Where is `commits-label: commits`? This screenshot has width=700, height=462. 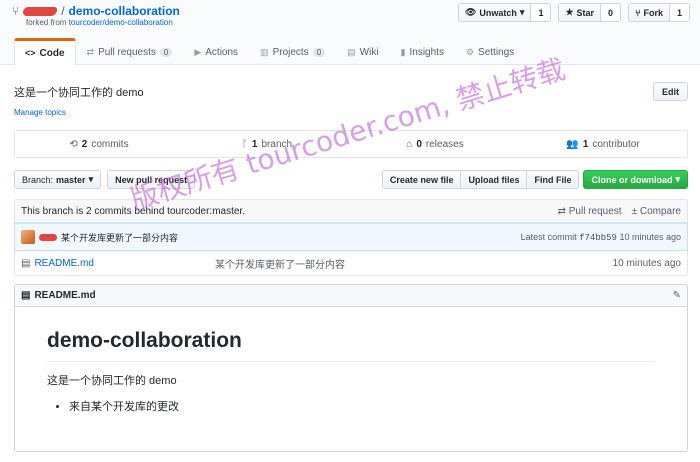 commits-label: commits is located at coordinates (110, 144).